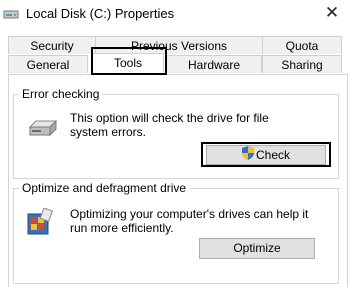 The width and height of the screenshot is (350, 287). I want to click on optimize-button: Optimize, so click(257, 248).